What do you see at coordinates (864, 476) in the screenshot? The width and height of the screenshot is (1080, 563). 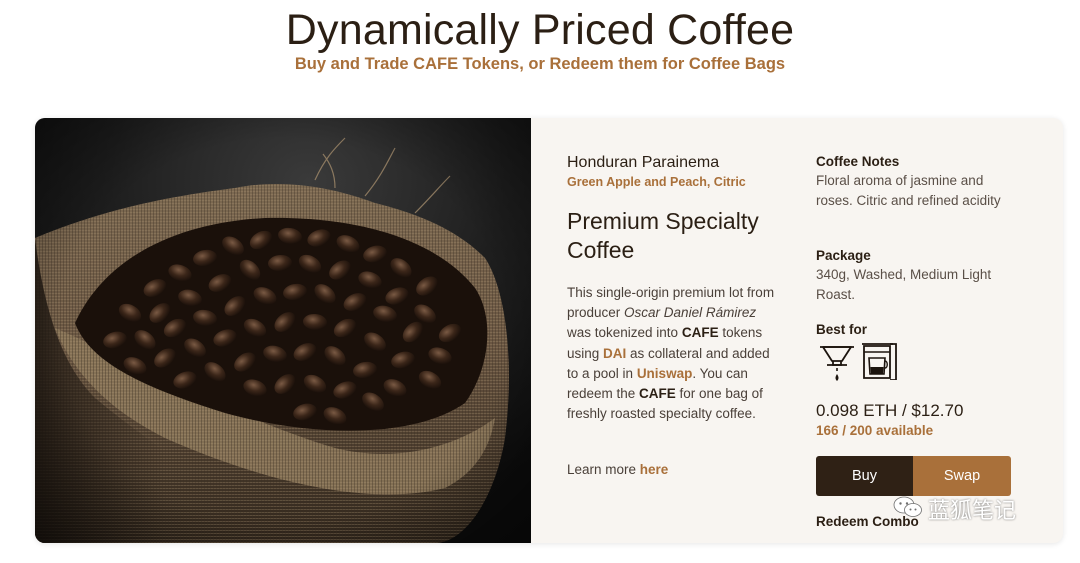 I see `buy-button: Buy` at bounding box center [864, 476].